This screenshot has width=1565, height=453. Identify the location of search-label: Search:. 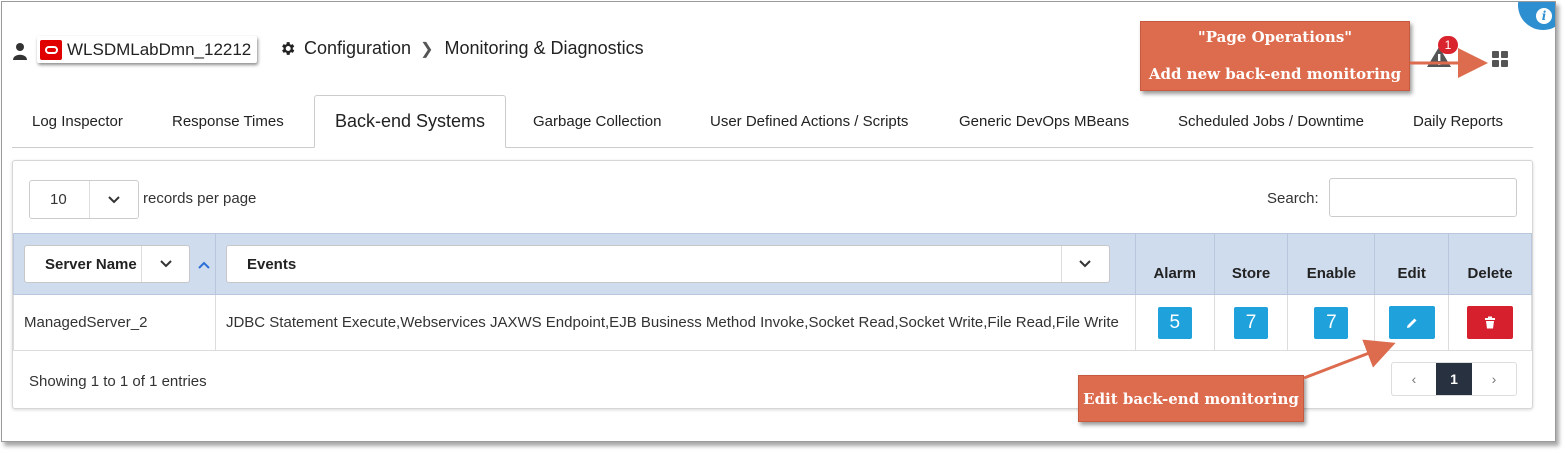
(1293, 198).